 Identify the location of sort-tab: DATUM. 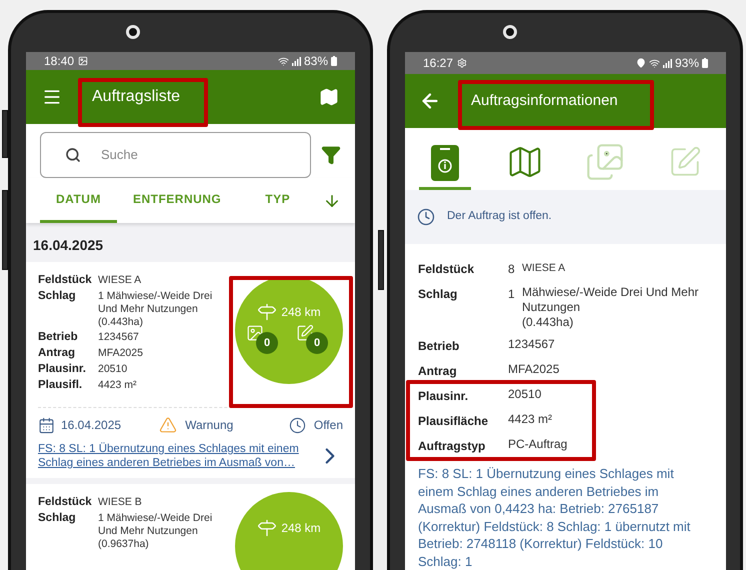
(78, 200).